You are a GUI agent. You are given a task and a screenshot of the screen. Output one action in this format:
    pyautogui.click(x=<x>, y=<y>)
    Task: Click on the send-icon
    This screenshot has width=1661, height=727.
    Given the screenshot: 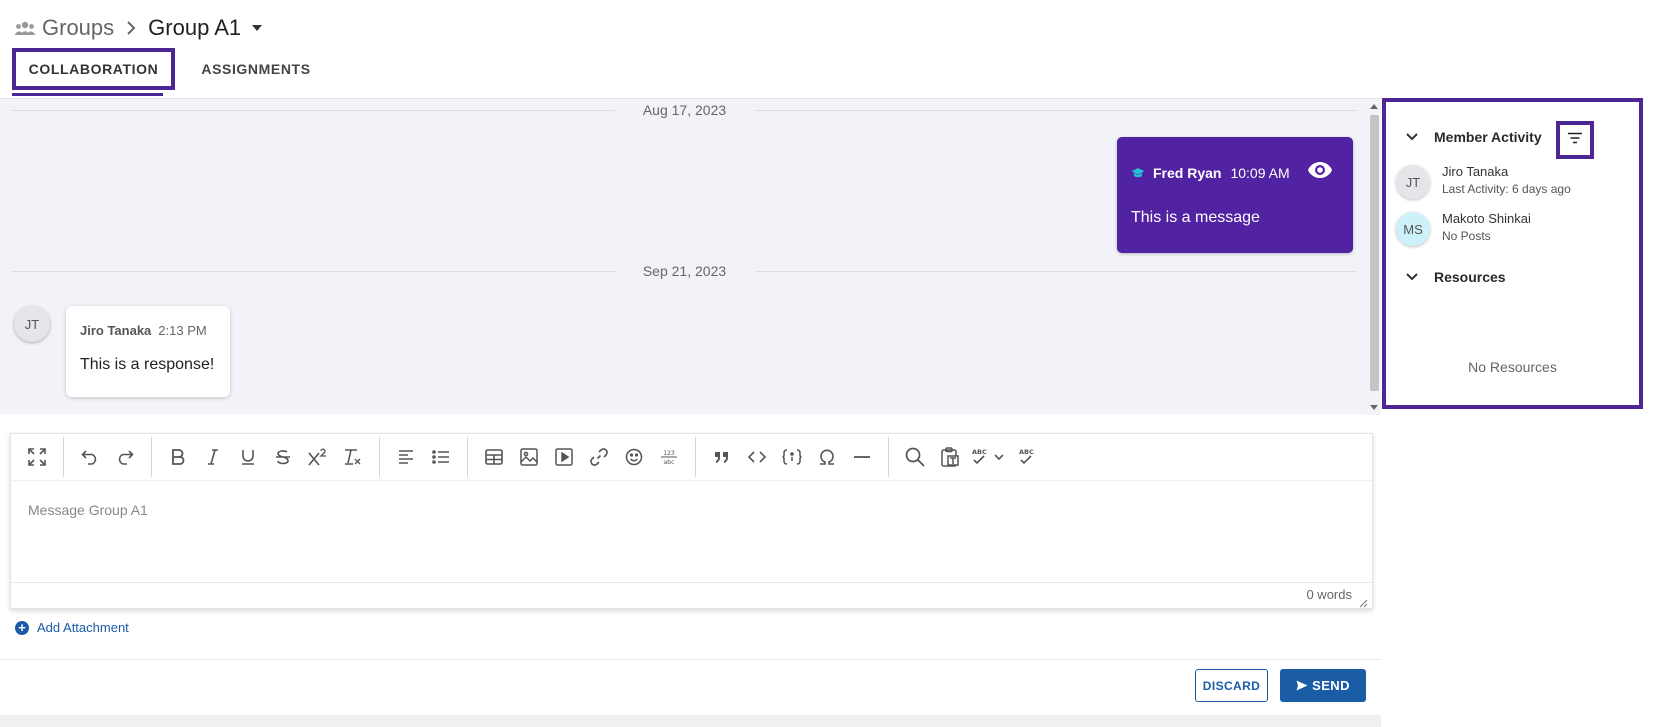 What is the action you would take?
    pyautogui.click(x=1302, y=685)
    